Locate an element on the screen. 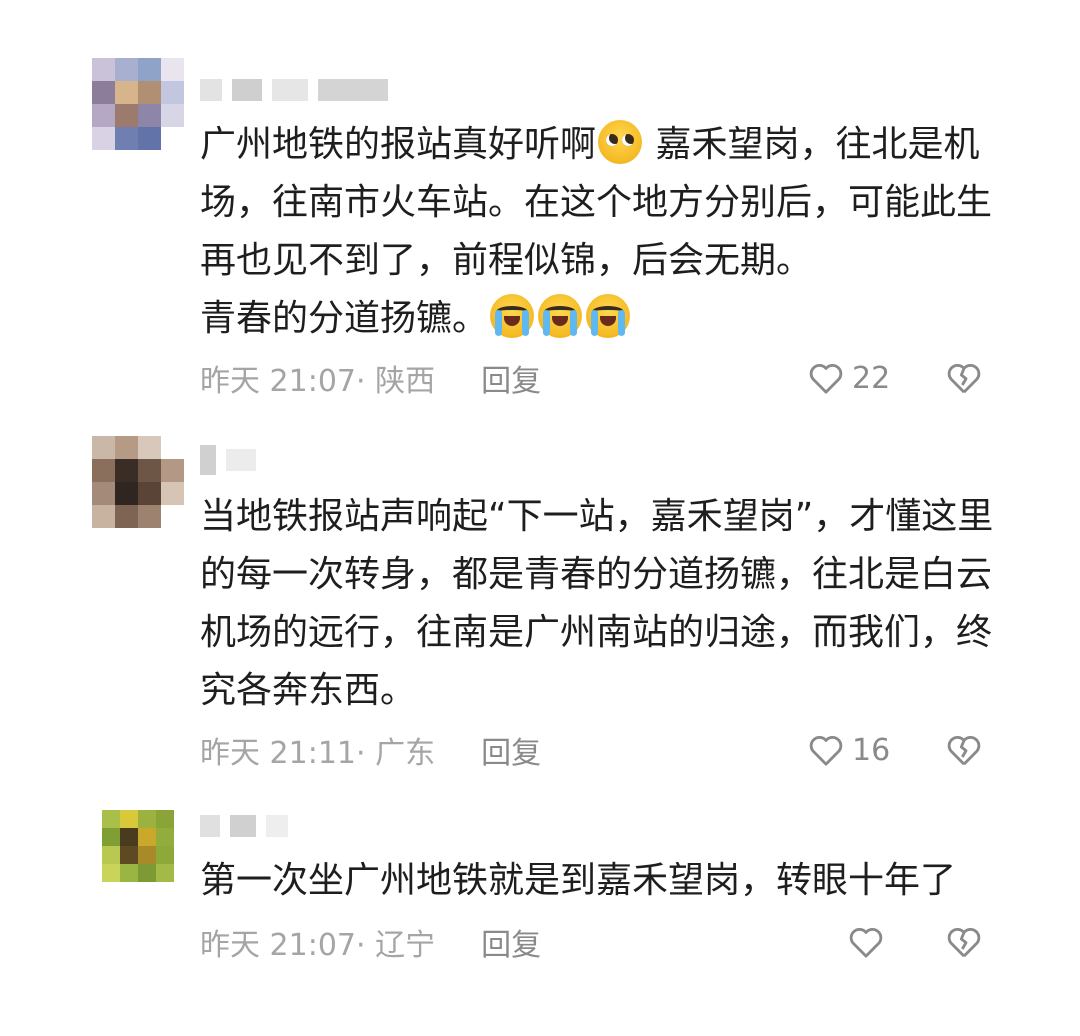  like-button is located at coordinates (869, 942).